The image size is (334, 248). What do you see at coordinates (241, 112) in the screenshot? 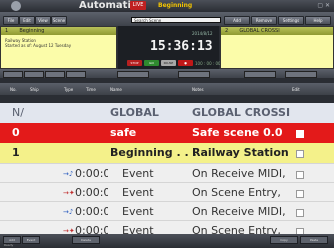
I see `row-notes: GLOBAL CROSSI` at bounding box center [241, 112].